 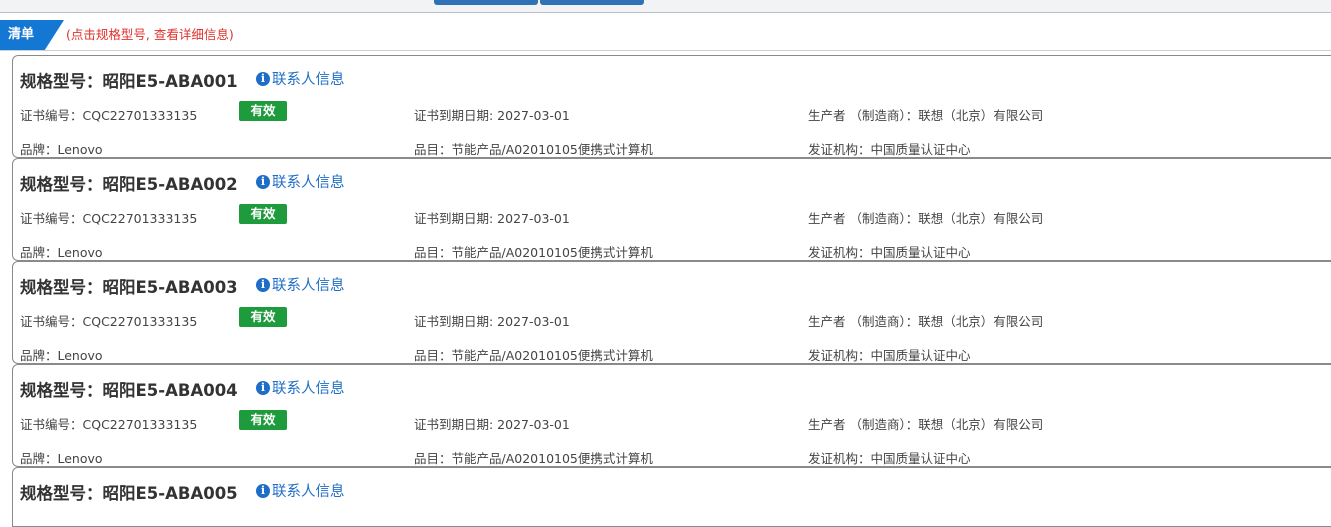 What do you see at coordinates (150, 34) in the screenshot?
I see `list-hint: (点击规格型号, 查看详细信息)` at bounding box center [150, 34].